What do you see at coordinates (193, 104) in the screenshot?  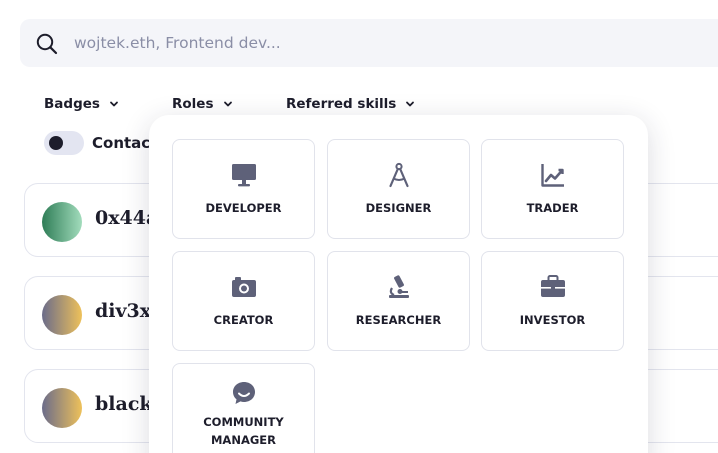 I see `filter-roles-label: Roles` at bounding box center [193, 104].